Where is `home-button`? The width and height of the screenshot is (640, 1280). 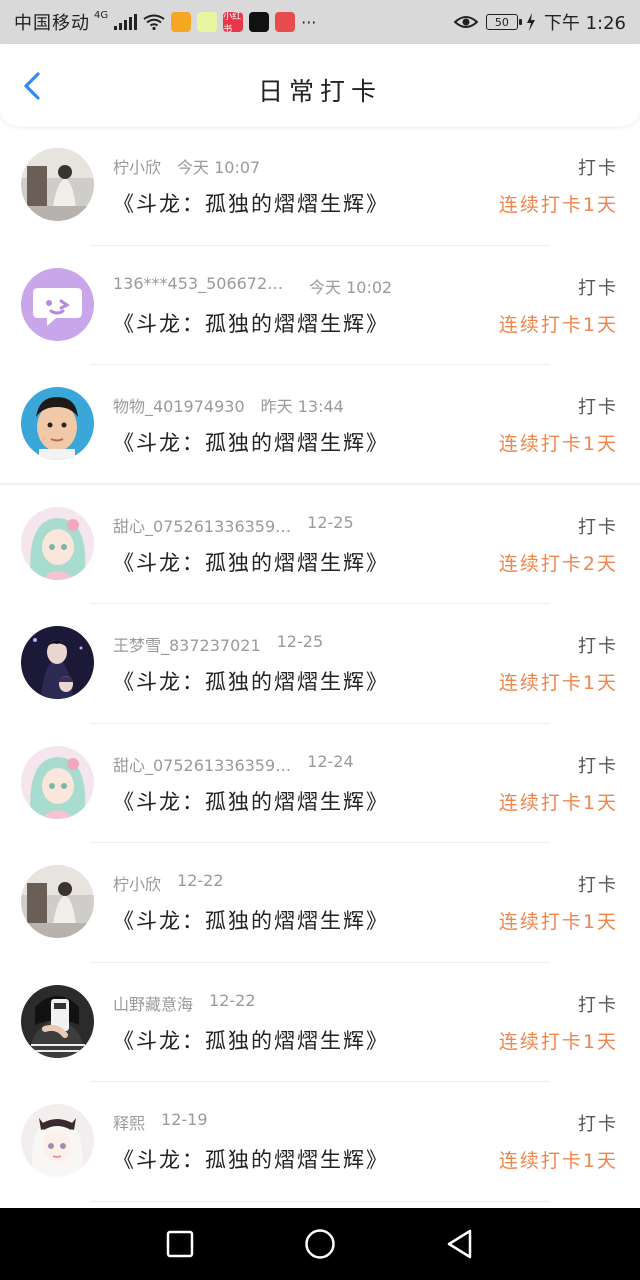 home-button is located at coordinates (320, 1244).